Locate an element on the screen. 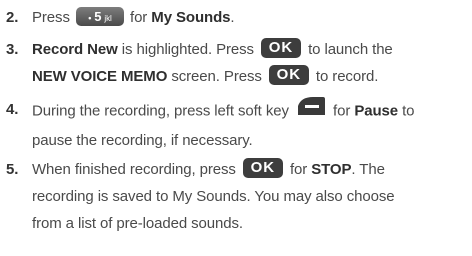 Image resolution: width=472 pixels, height=256 pixels. left-soft-key-icon is located at coordinates (311, 109).